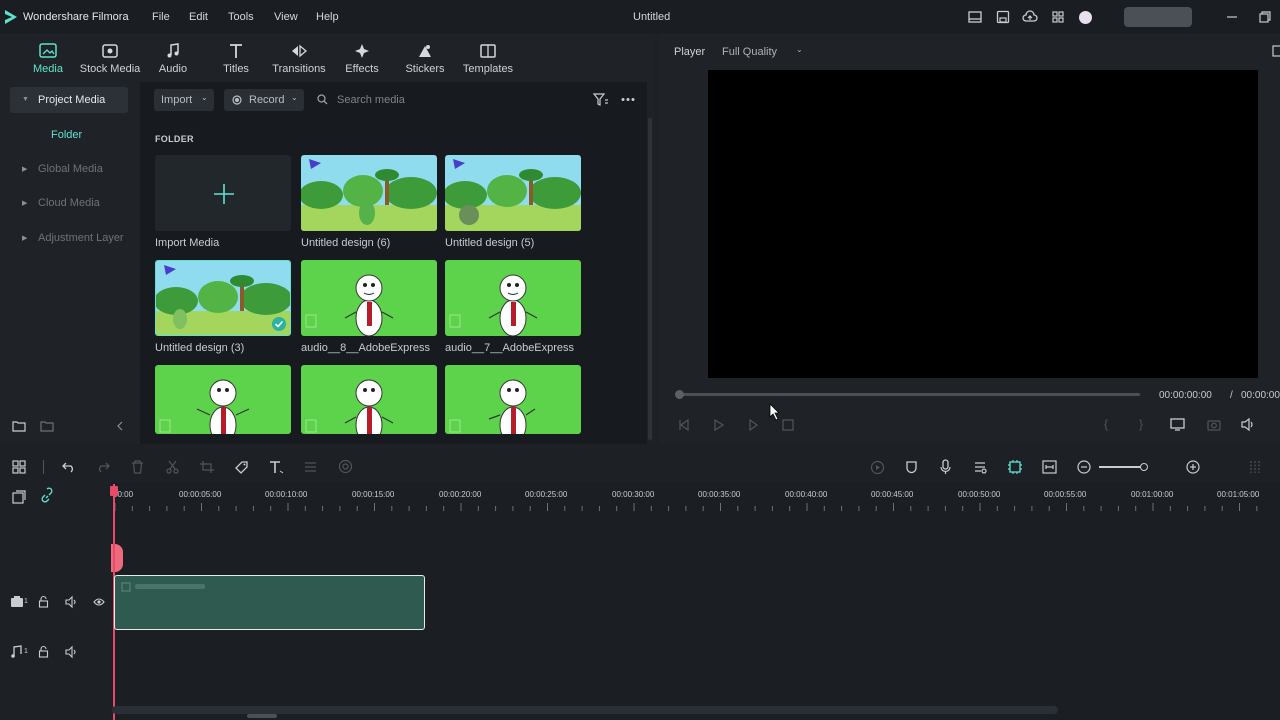 The image size is (1280, 720). Describe the element at coordinates (279, 324) in the screenshot. I see `check-icon` at that location.